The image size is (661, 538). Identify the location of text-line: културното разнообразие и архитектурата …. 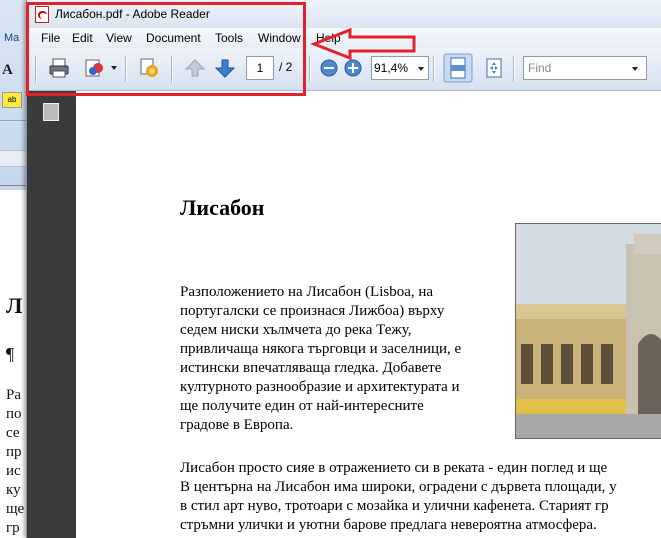
(320, 387).